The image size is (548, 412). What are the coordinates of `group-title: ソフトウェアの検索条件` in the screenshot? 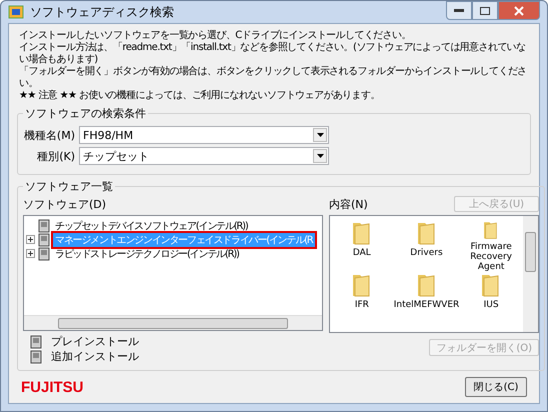 It's located at (85, 113).